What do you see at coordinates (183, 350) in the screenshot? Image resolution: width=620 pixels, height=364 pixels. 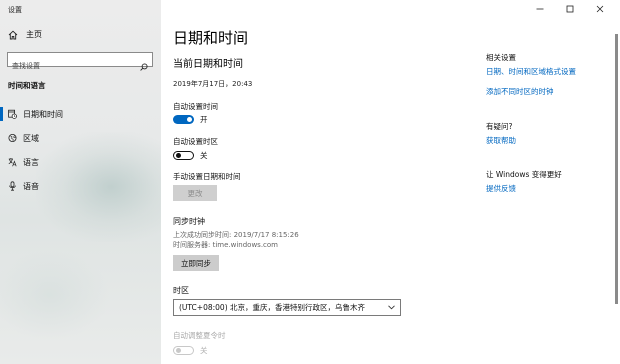 I see `toggle-switch-disabled` at bounding box center [183, 350].